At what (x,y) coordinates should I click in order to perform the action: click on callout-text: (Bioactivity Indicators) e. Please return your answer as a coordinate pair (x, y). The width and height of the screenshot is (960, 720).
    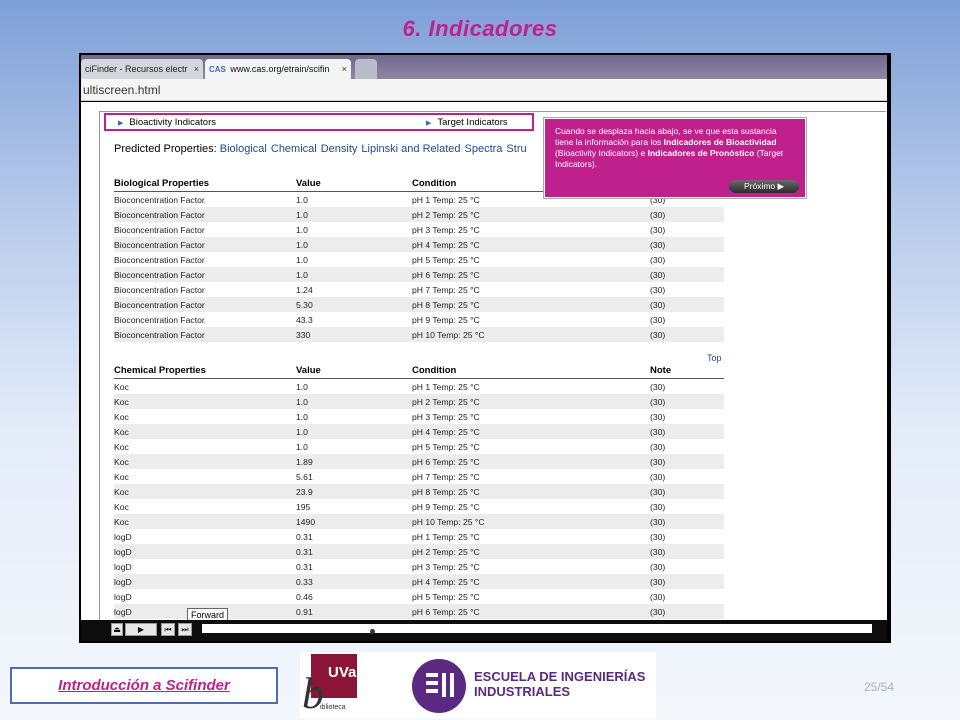
    Looking at the image, I should click on (601, 153).